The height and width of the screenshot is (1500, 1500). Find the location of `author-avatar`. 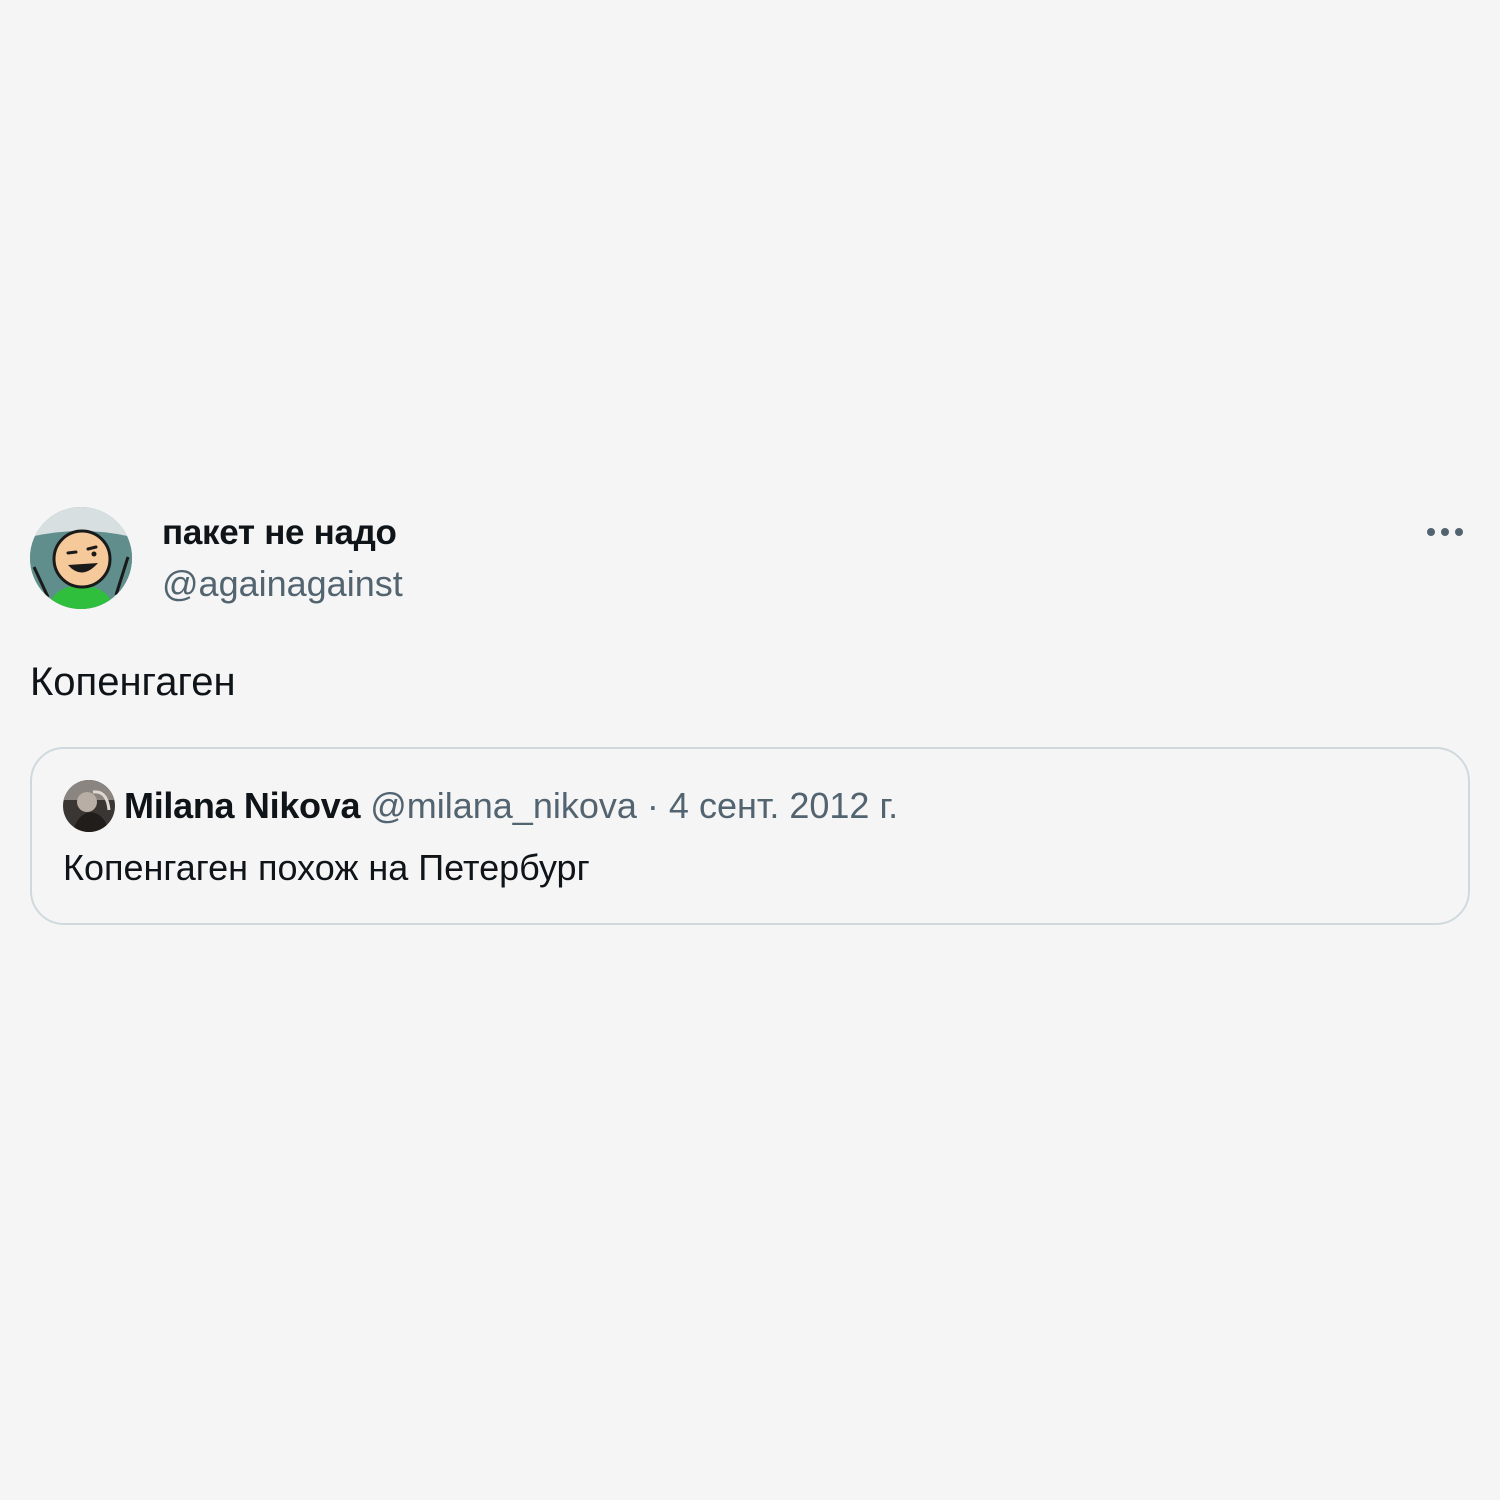

author-avatar is located at coordinates (81, 558).